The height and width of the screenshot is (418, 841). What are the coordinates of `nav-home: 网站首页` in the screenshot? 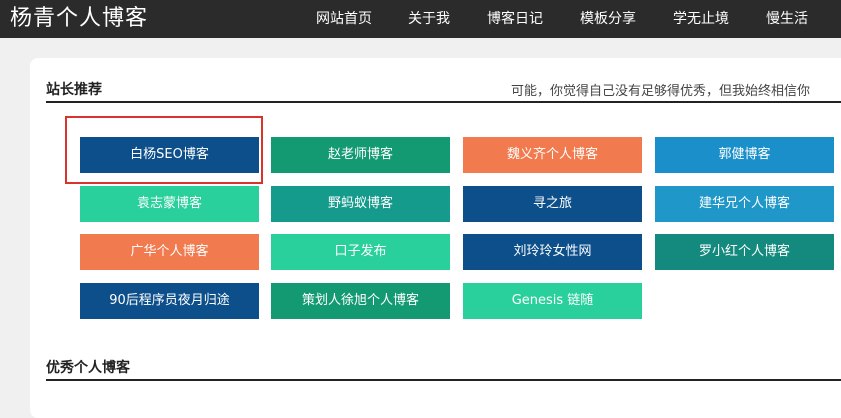 It's located at (344, 19).